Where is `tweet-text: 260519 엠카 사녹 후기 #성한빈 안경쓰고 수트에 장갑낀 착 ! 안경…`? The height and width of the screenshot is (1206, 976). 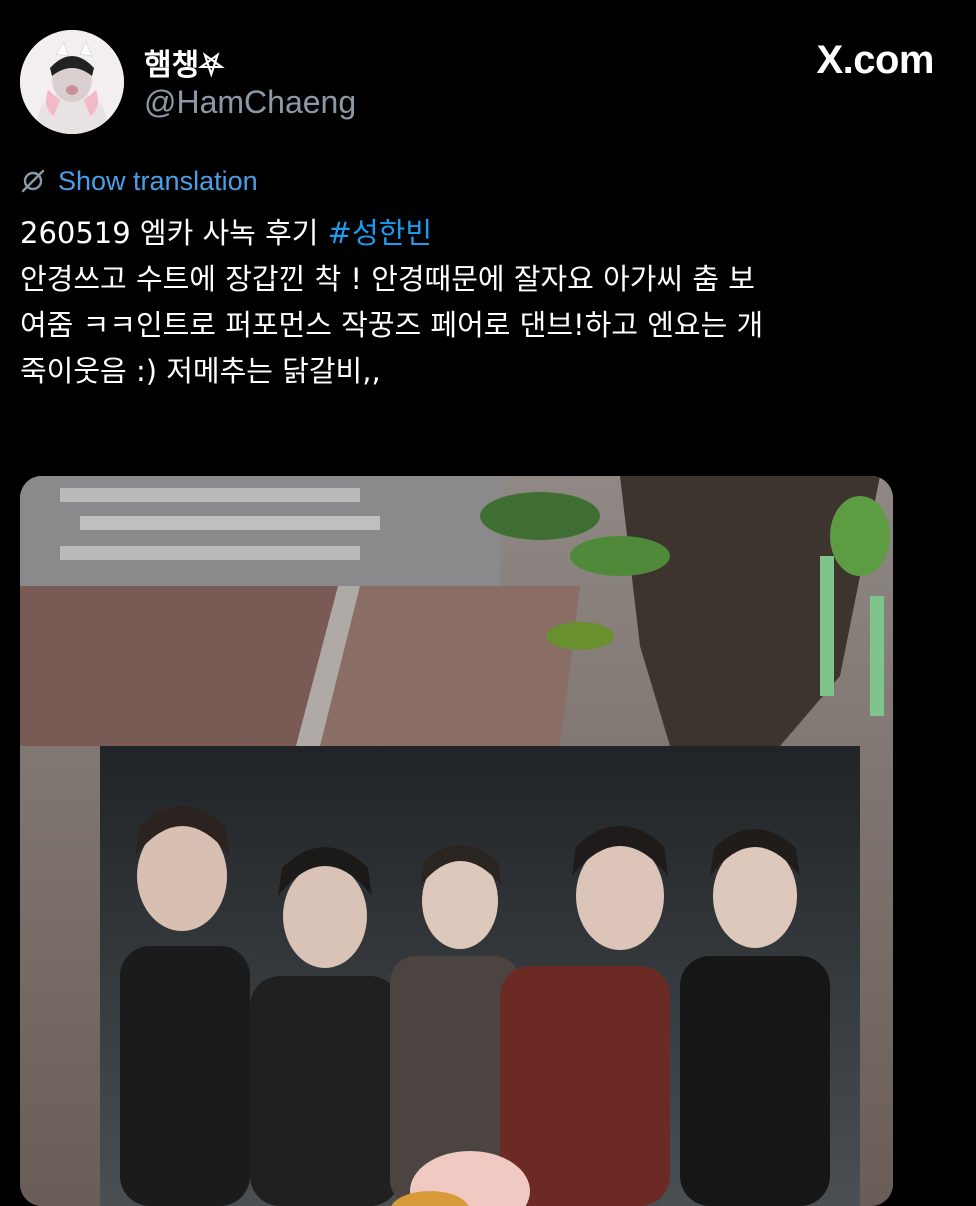 tweet-text: 260519 엠카 사녹 후기 #성한빈 안경쓰고 수트에 장갑낀 착 ! 안경… is located at coordinates (495, 302).